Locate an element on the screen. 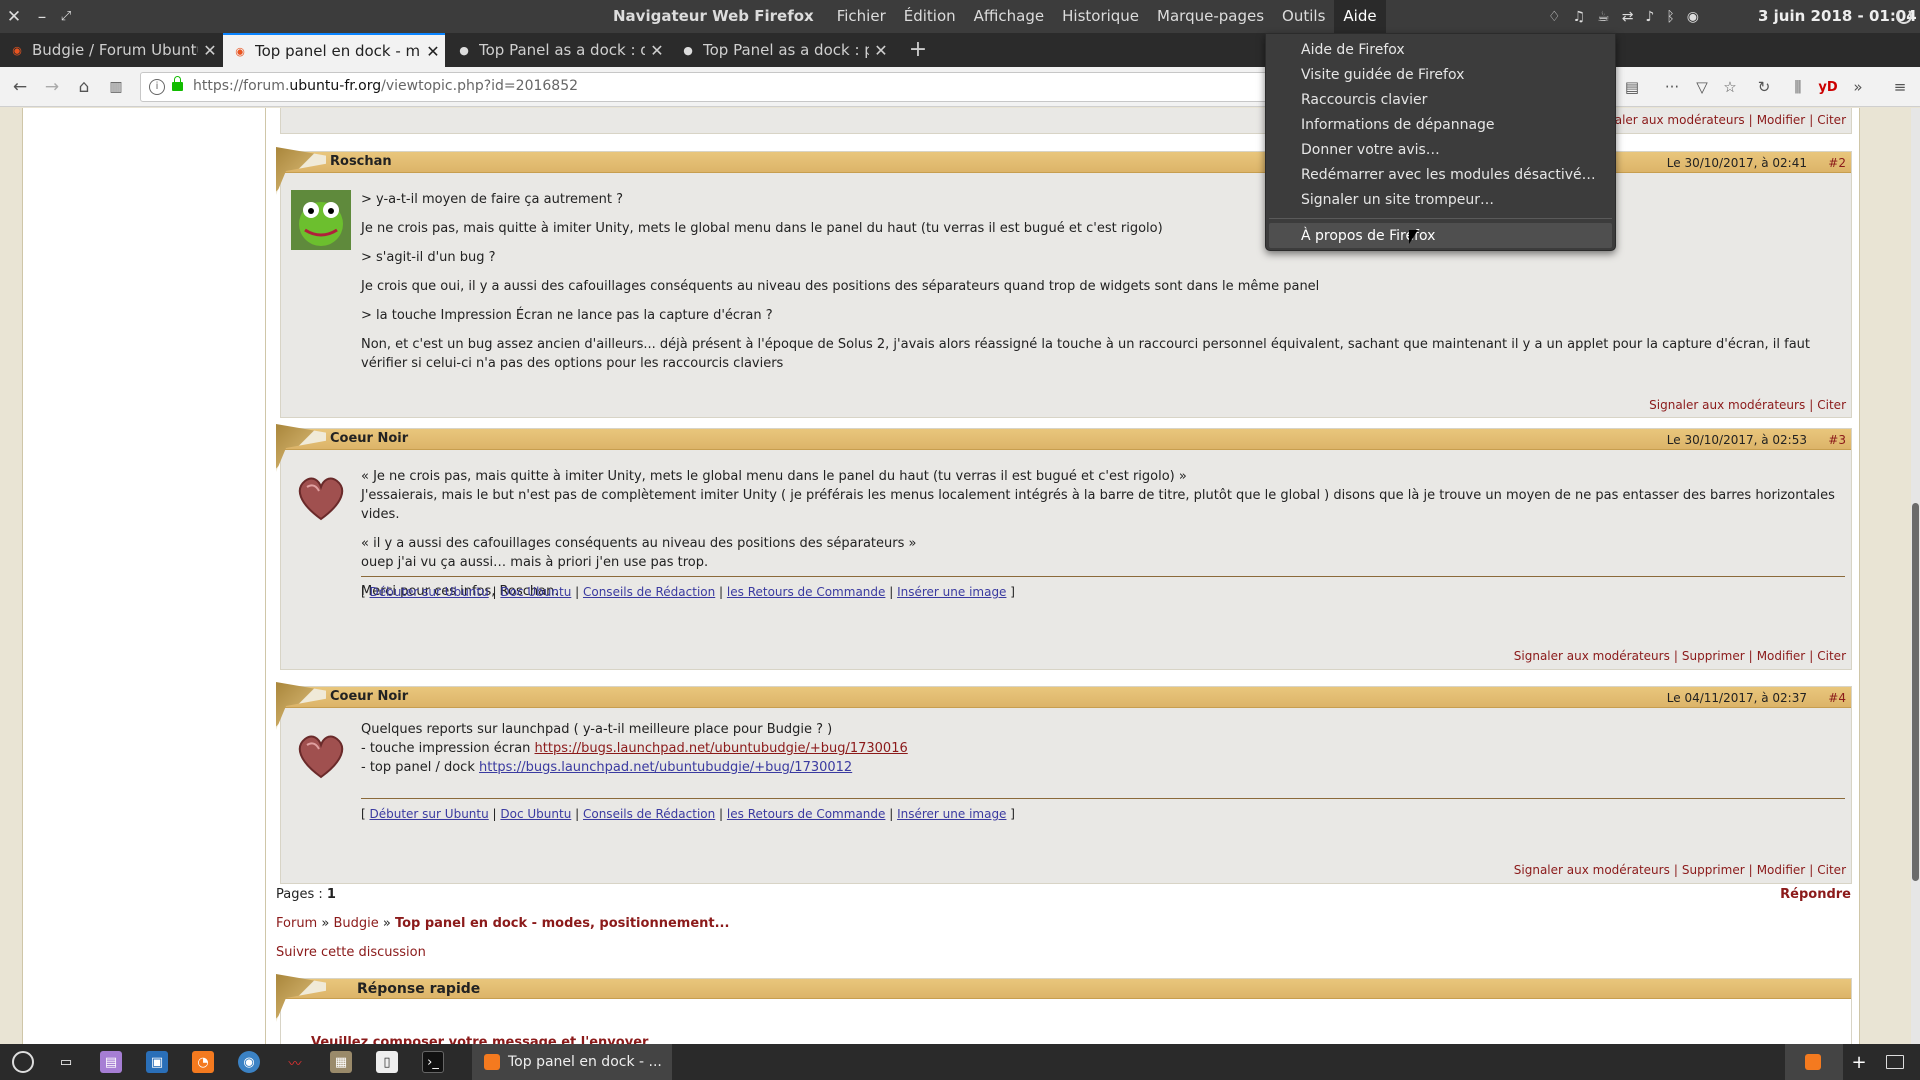  forward-arrow-icon: → is located at coordinates (52, 87).